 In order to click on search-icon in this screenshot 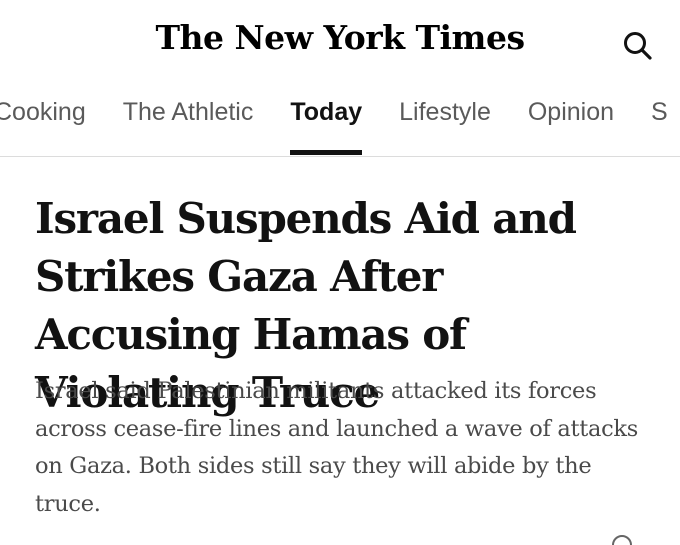, I will do `click(638, 46)`.